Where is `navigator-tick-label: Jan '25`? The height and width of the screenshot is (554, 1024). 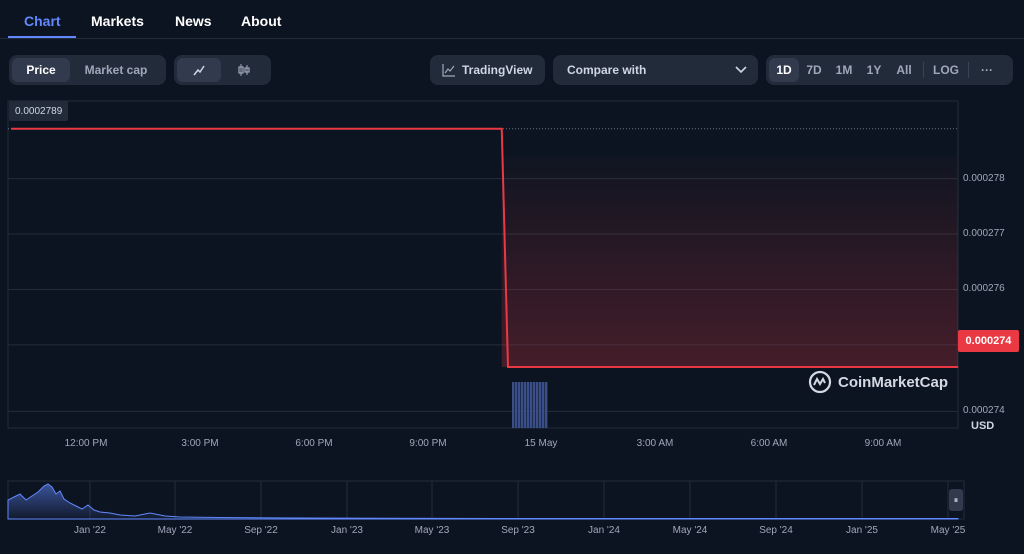
navigator-tick-label: Jan '25 is located at coordinates (862, 530).